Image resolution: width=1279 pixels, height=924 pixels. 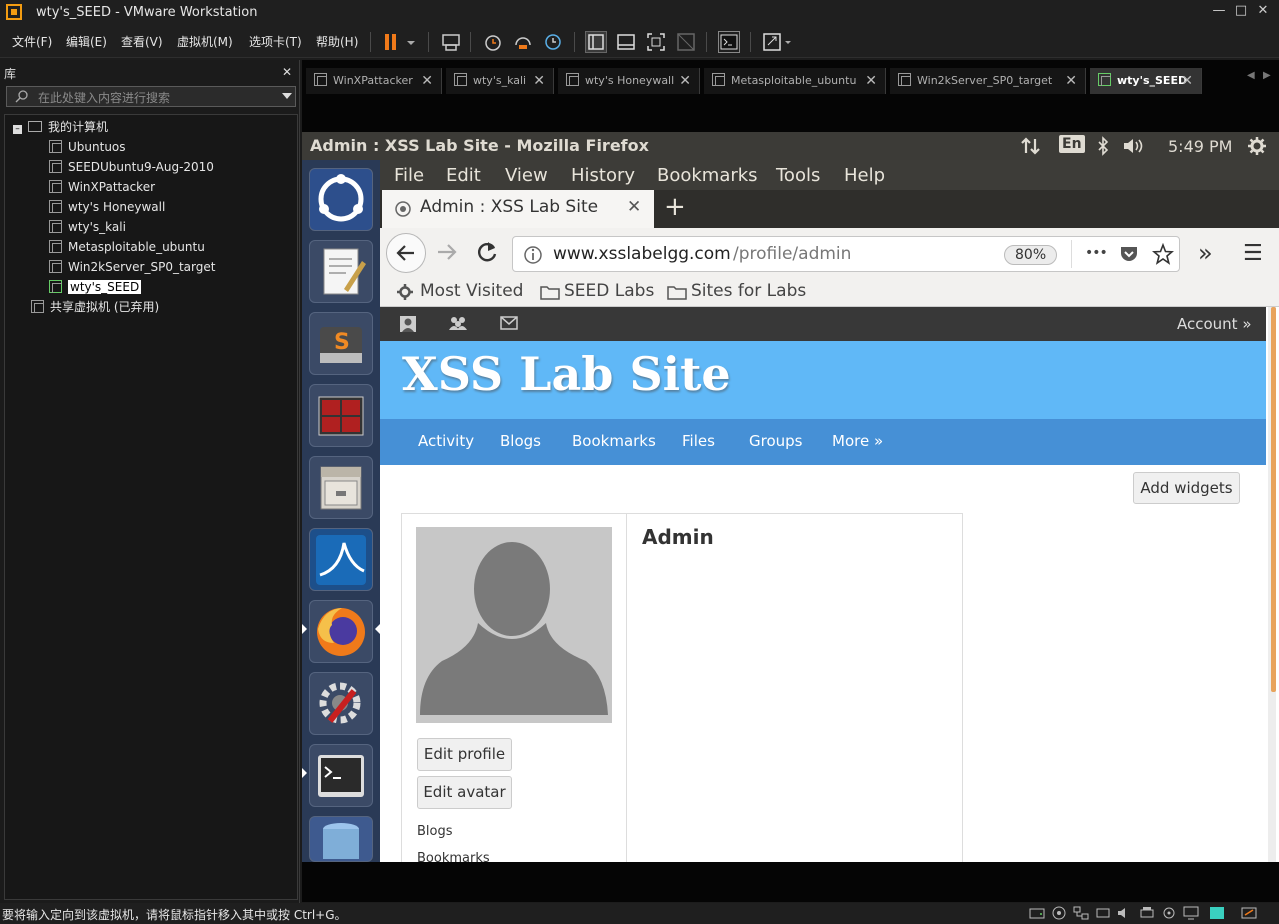 What do you see at coordinates (127, 247) in the screenshot?
I see `vm-item: Metasploitable_ubuntu` at bounding box center [127, 247].